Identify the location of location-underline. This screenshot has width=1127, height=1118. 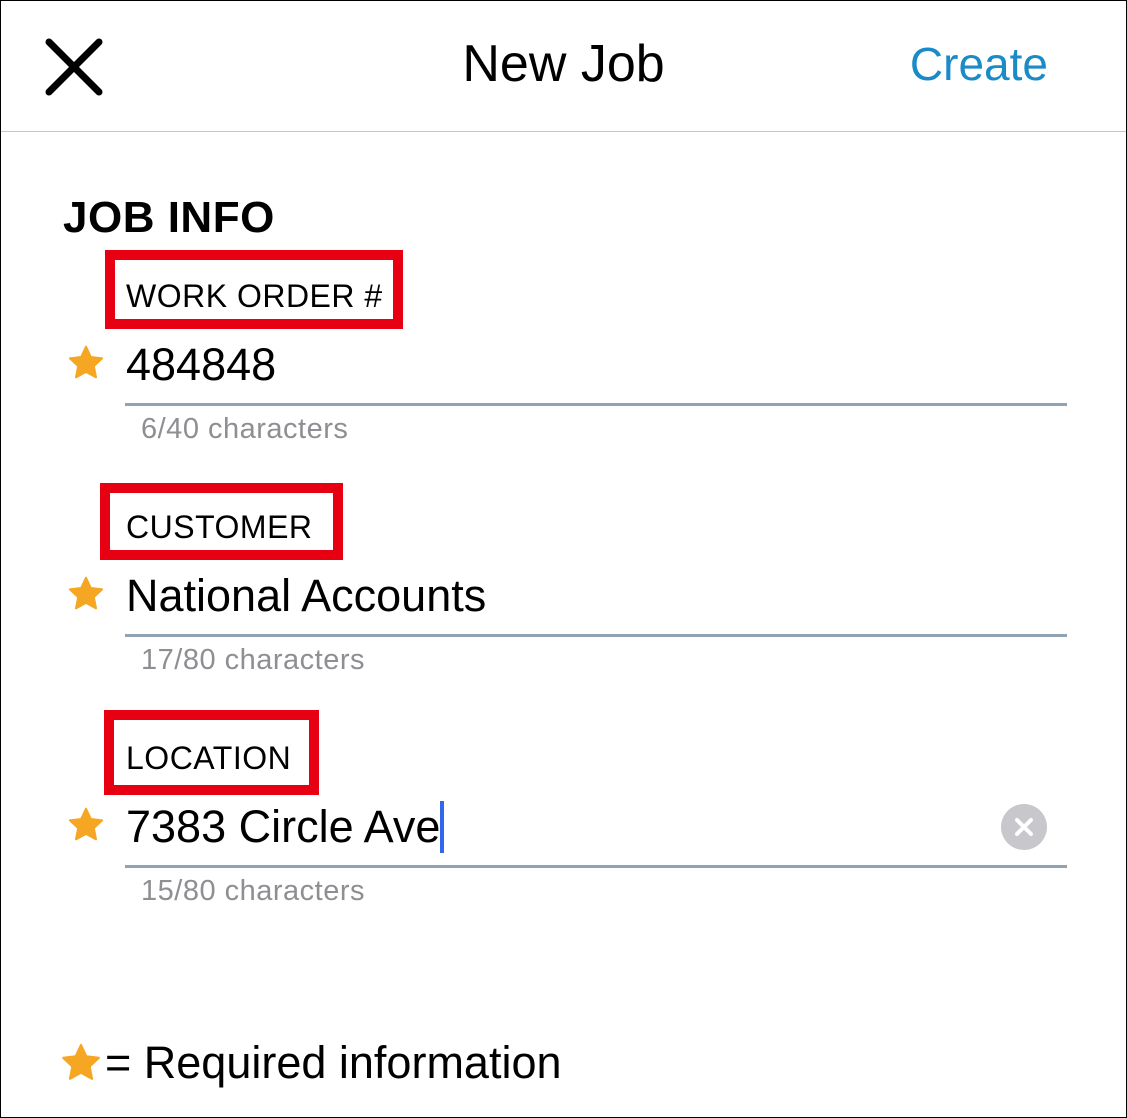
(596, 866).